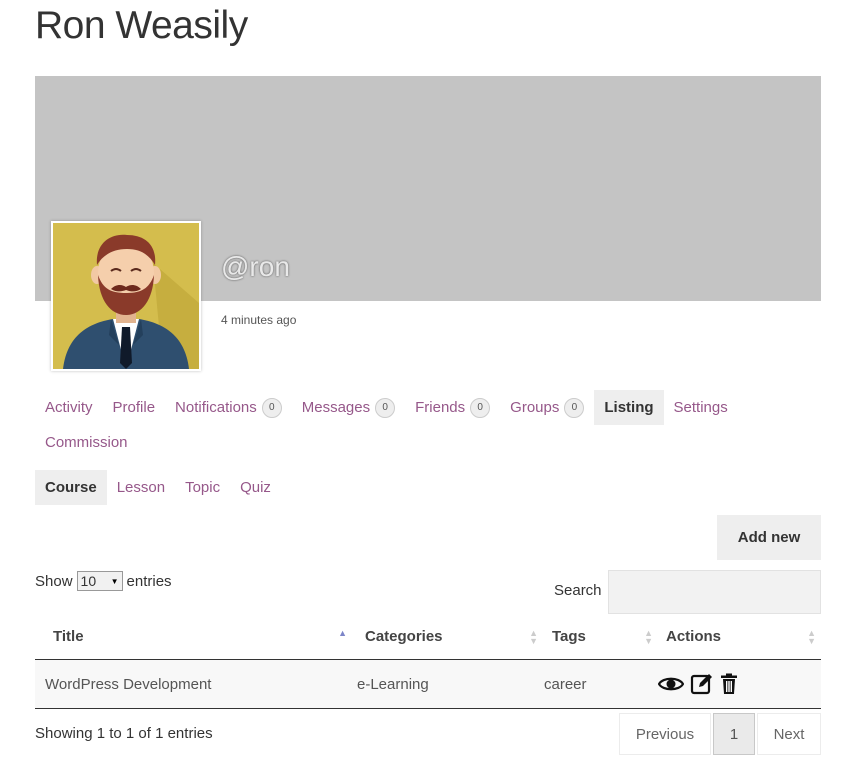 The image size is (850, 770). What do you see at coordinates (149, 581) in the screenshot?
I see `entries-label: entries` at bounding box center [149, 581].